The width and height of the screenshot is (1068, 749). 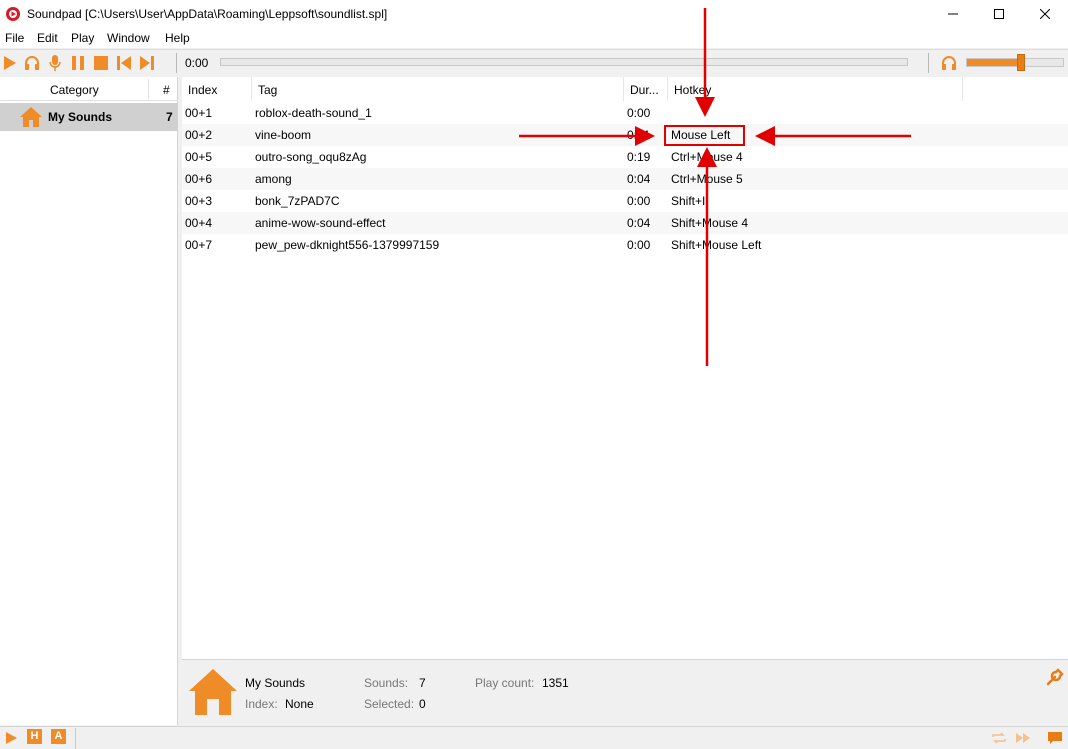 What do you see at coordinates (75, 738) in the screenshot?
I see `statusbar-separator` at bounding box center [75, 738].